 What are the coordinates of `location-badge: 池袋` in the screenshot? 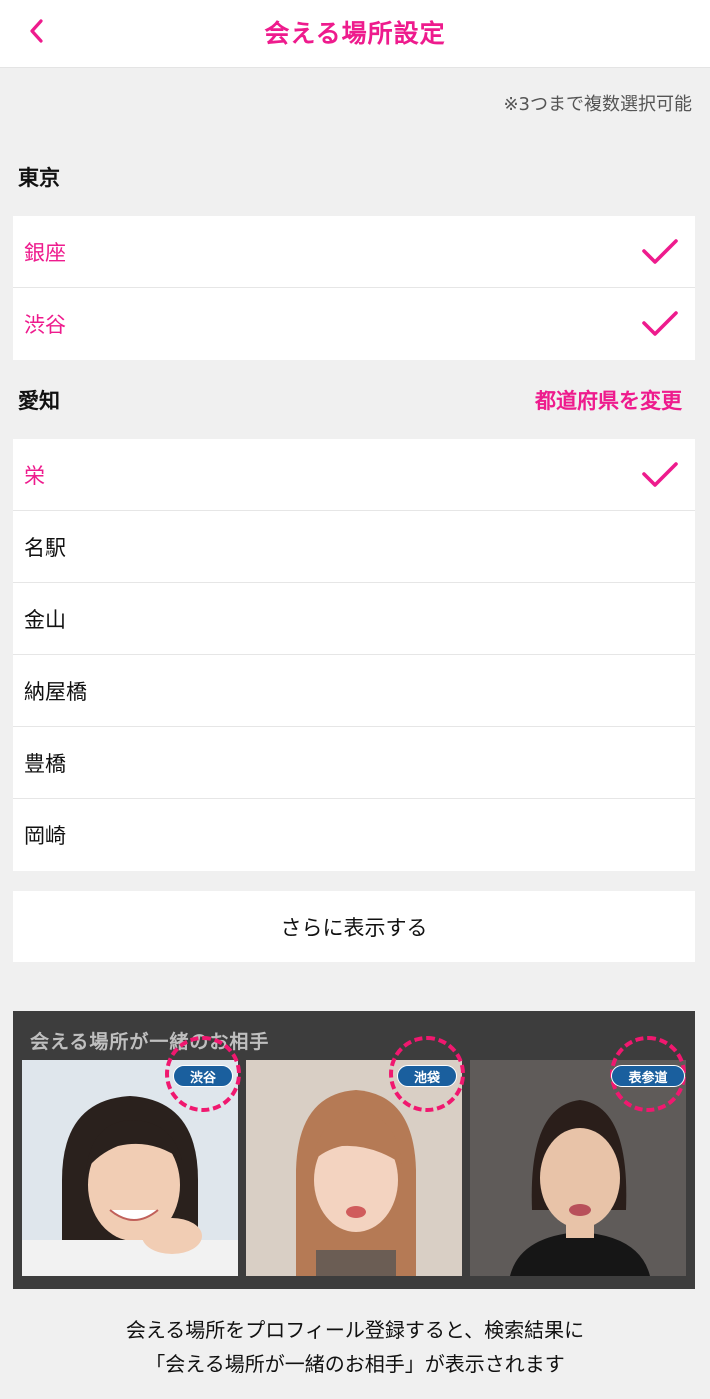 It's located at (427, 1076).